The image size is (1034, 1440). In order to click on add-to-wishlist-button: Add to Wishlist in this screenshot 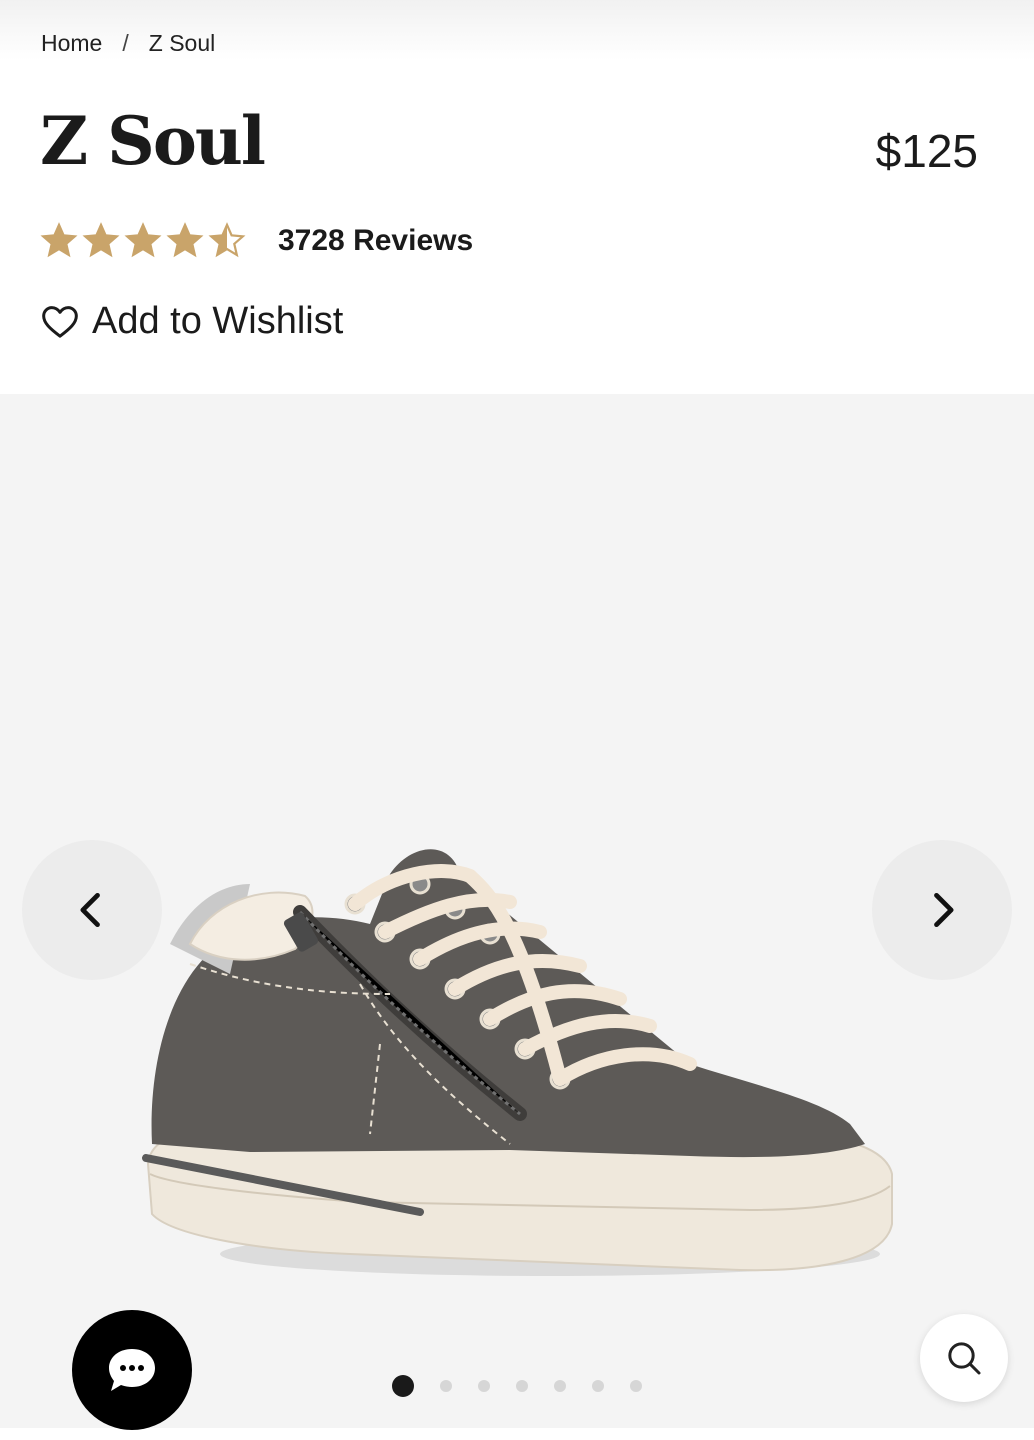, I will do `click(191, 321)`.